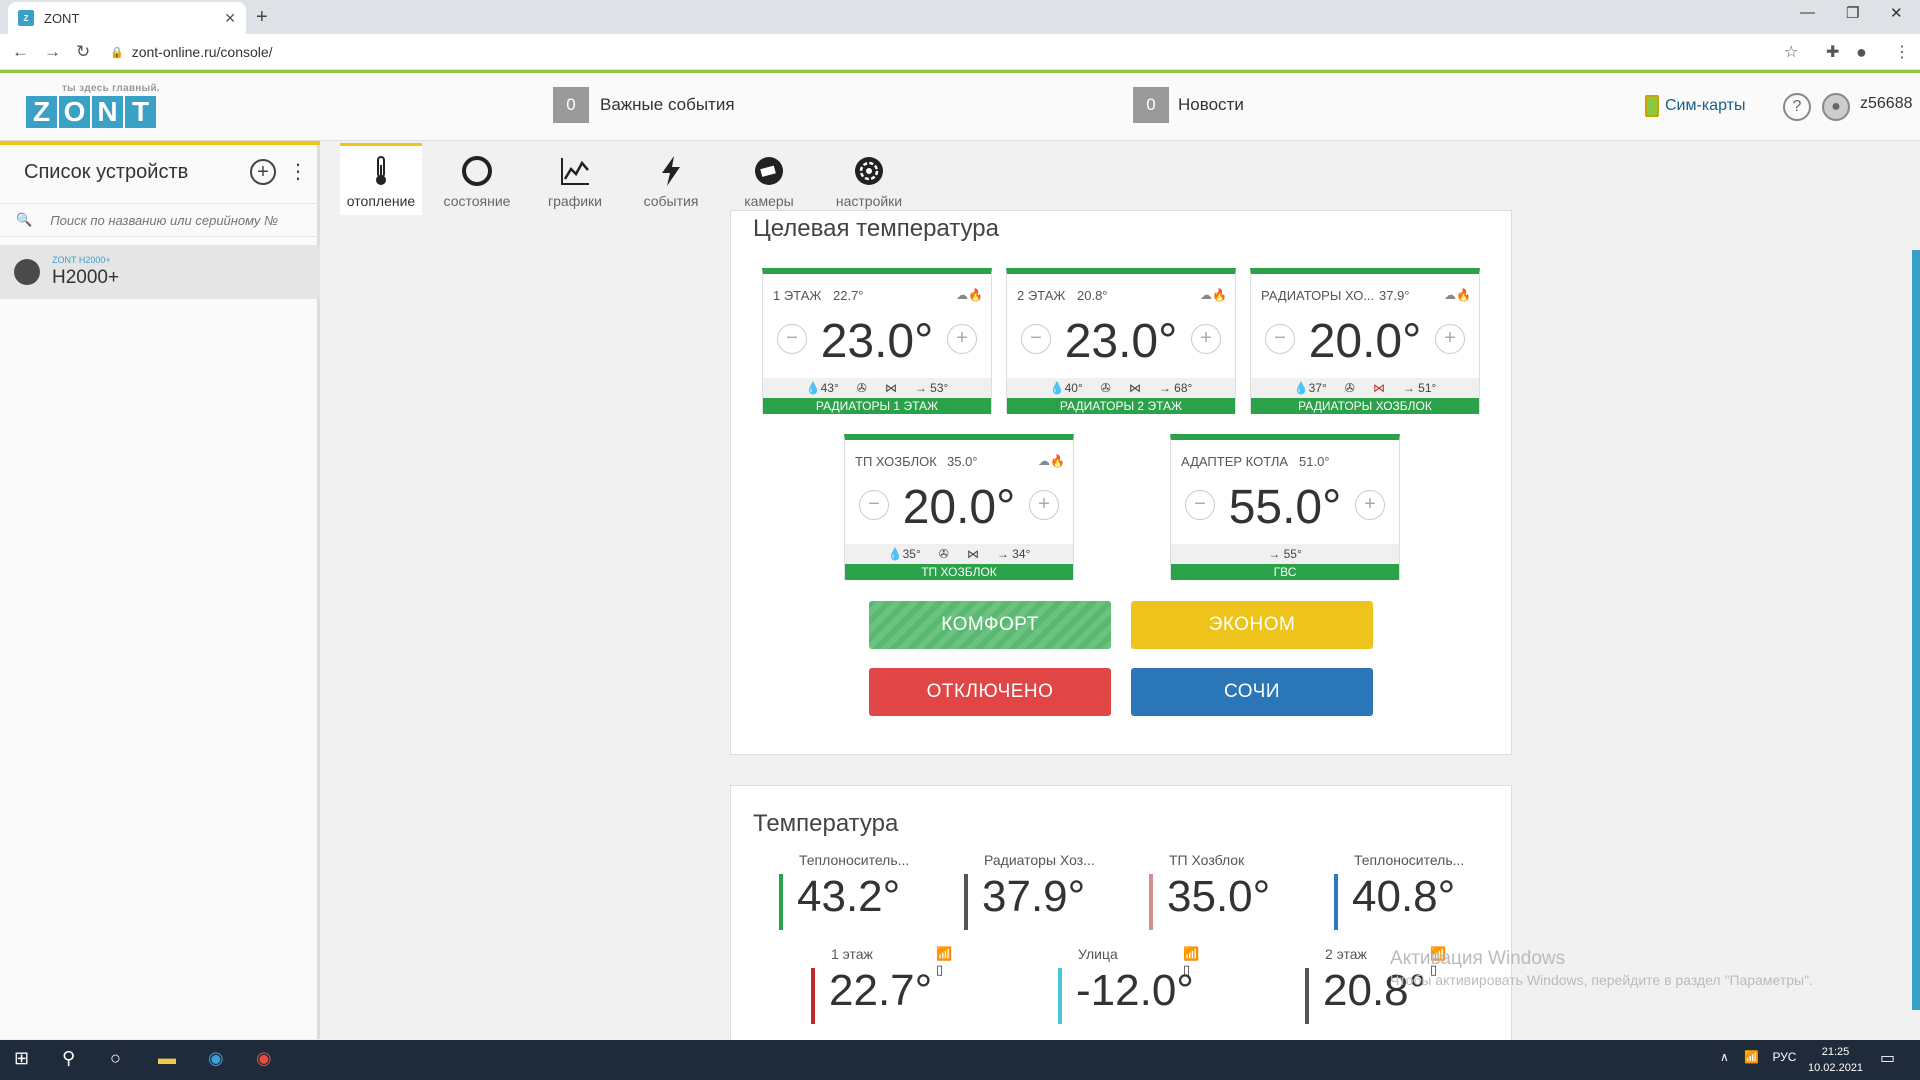 This screenshot has height=1080, width=1920. Describe the element at coordinates (1211, 105) in the screenshot. I see `news-link: Новости` at that location.